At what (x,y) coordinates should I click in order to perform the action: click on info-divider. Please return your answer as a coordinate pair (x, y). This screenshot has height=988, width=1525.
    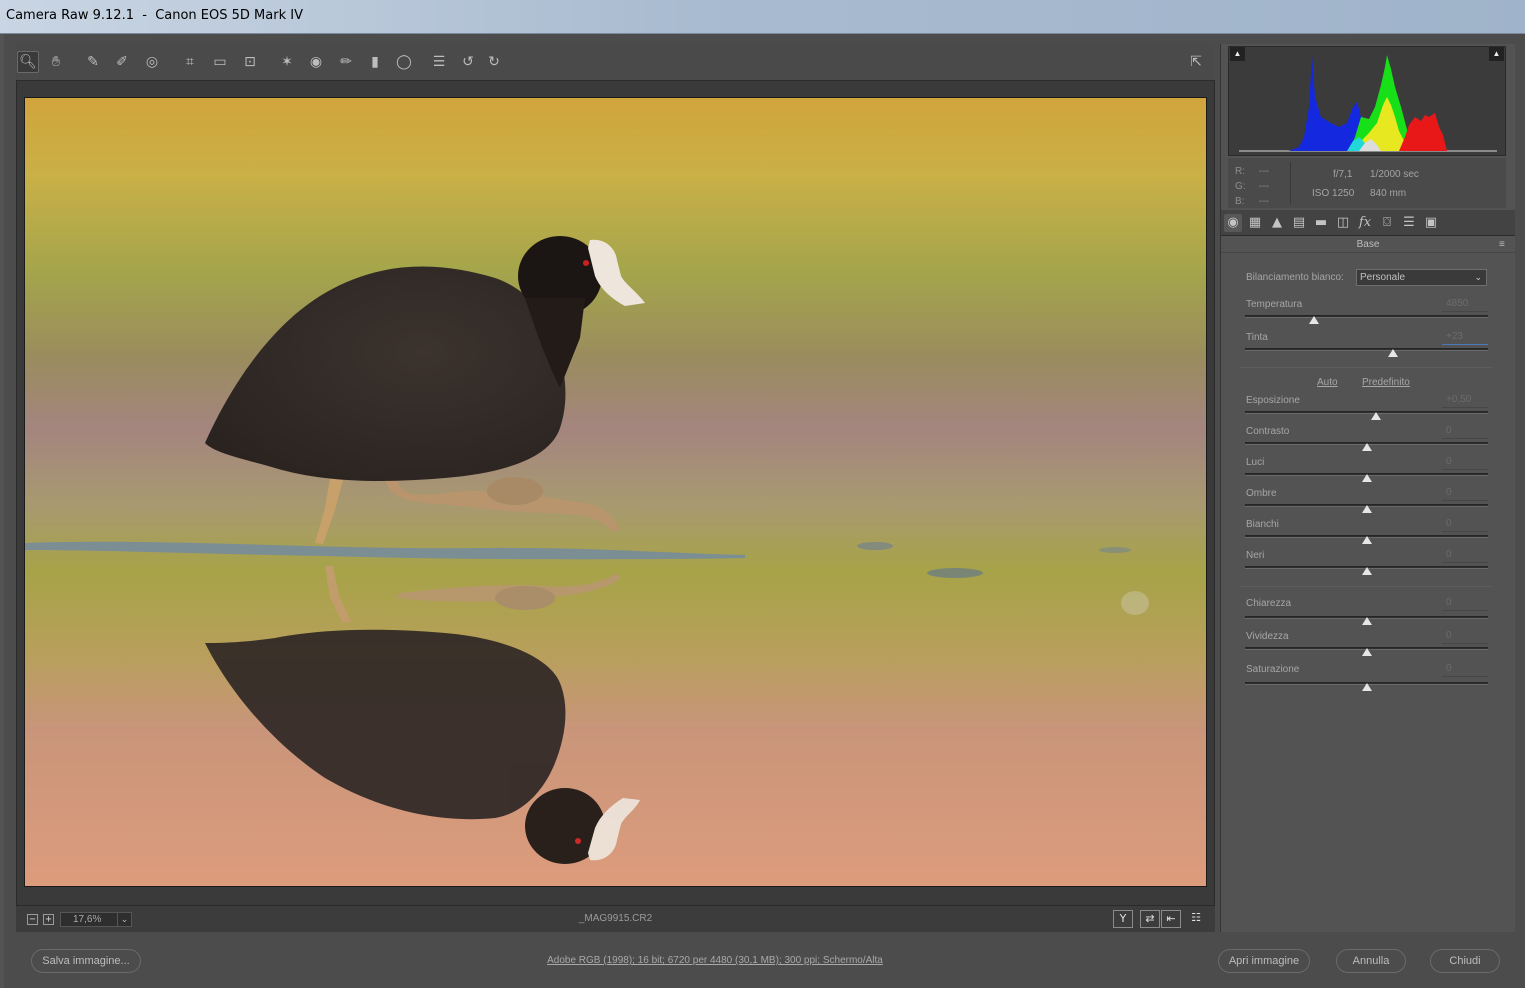
    Looking at the image, I should click on (1290, 183).